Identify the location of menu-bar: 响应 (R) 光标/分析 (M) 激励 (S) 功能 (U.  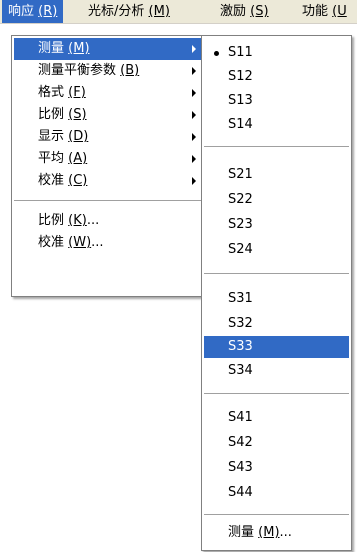
(178, 12).